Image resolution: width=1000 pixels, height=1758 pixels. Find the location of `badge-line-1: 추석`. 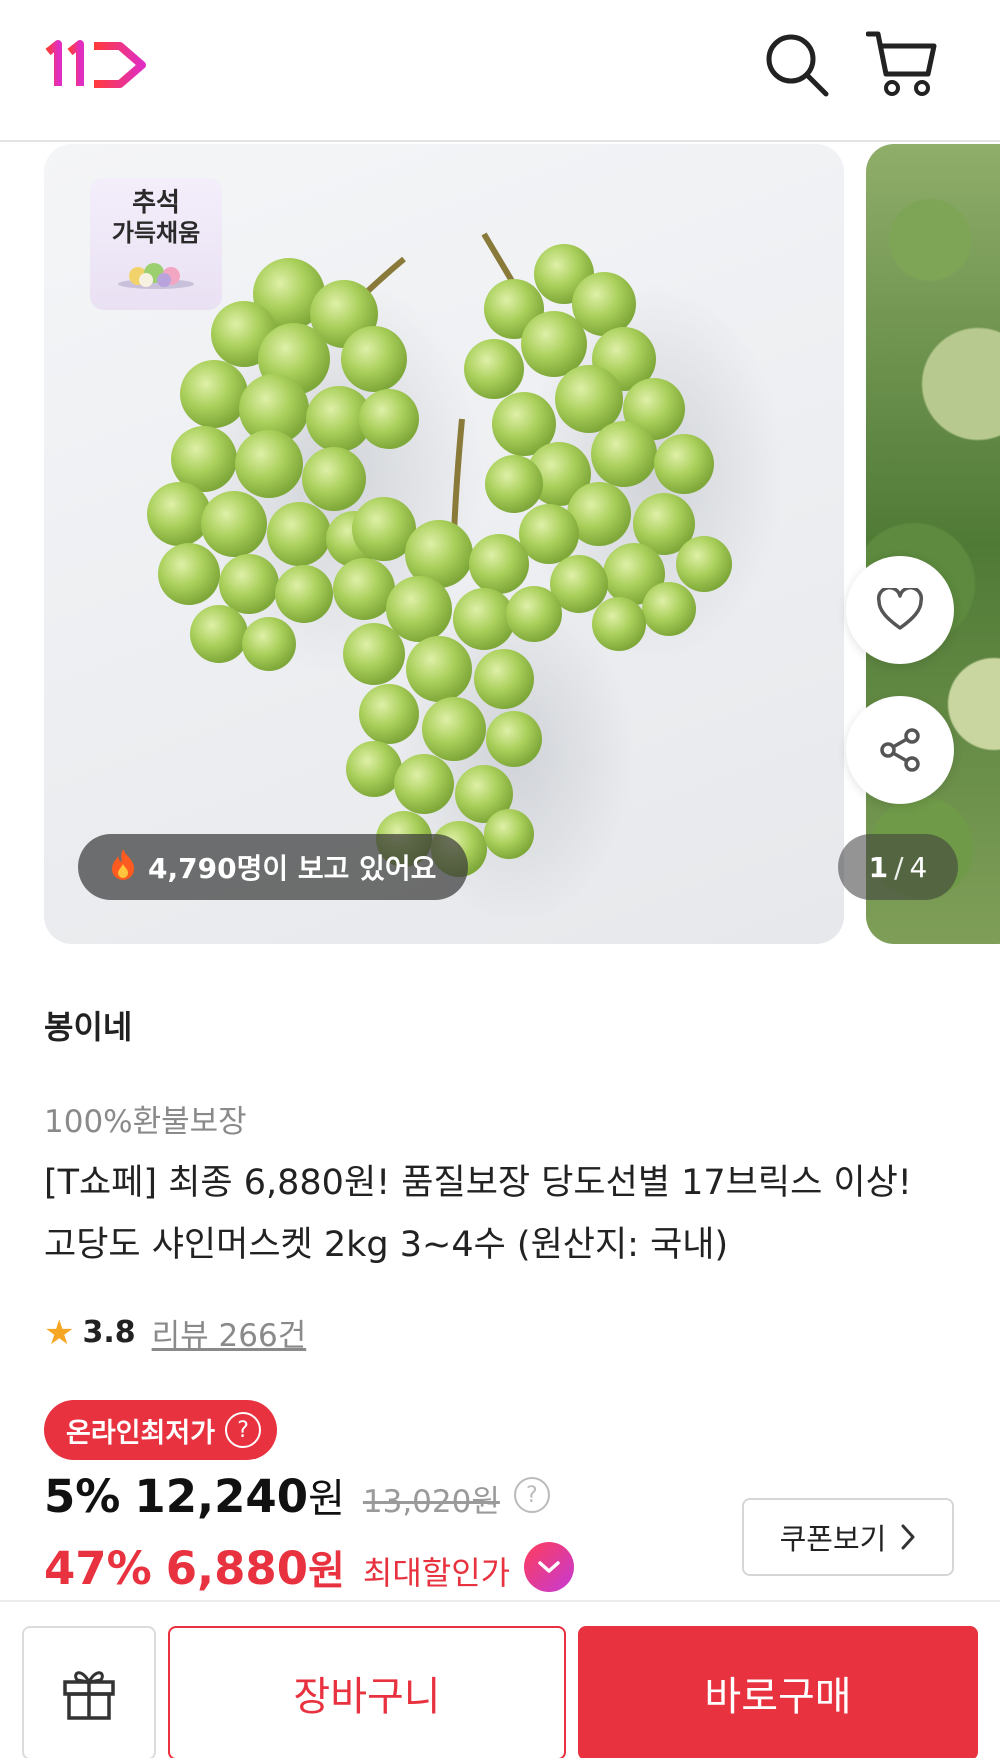

badge-line-1: 추석 is located at coordinates (156, 203).